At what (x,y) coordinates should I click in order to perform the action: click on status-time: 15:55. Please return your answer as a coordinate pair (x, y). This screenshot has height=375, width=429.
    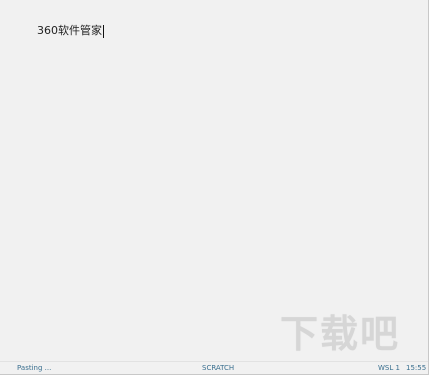
    Looking at the image, I should click on (416, 368).